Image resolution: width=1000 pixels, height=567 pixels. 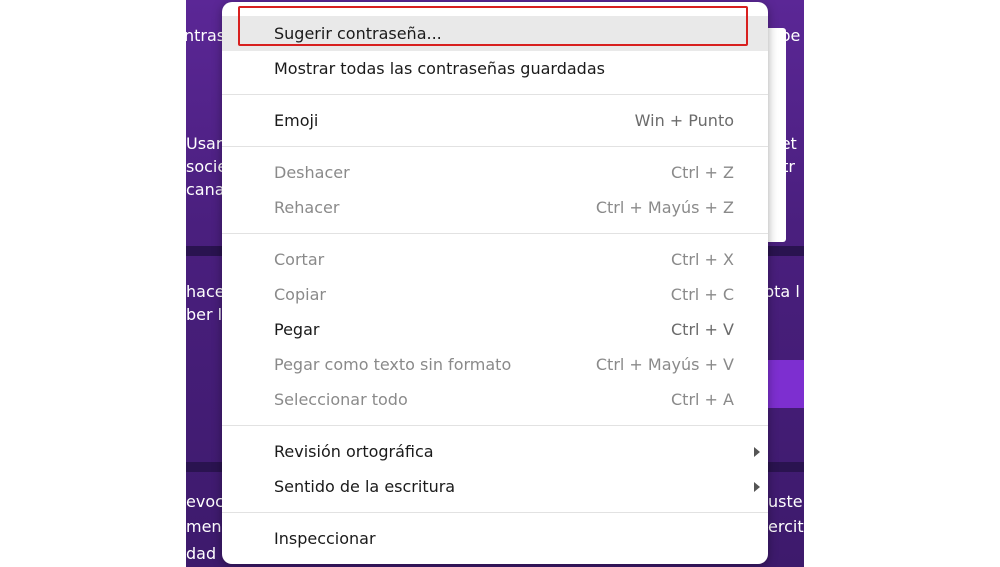 I want to click on menu-item-label: Copiar, so click(x=300, y=294).